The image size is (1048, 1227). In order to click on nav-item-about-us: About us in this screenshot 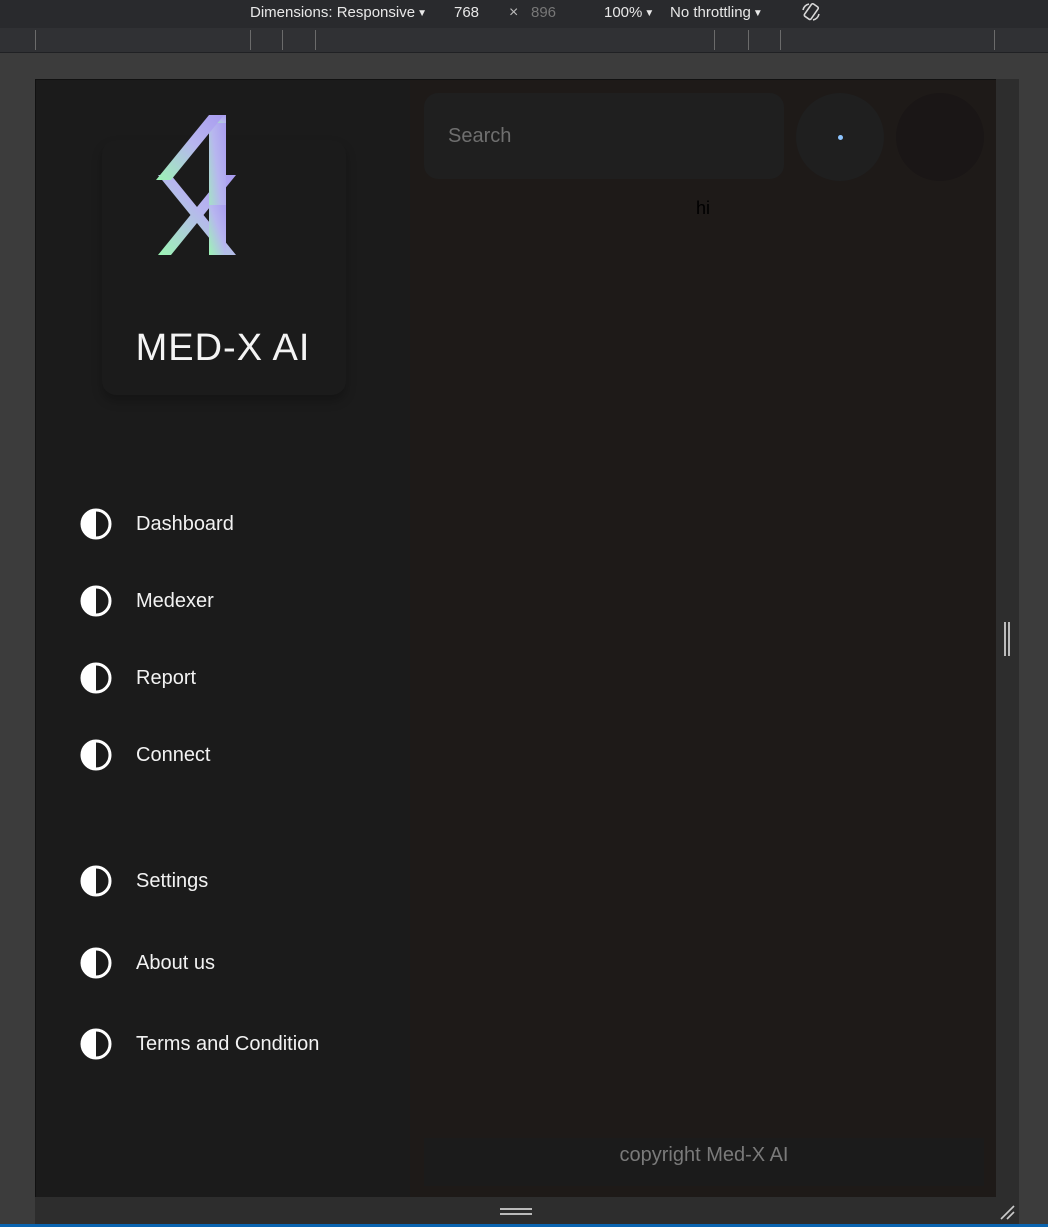, I will do `click(147, 963)`.